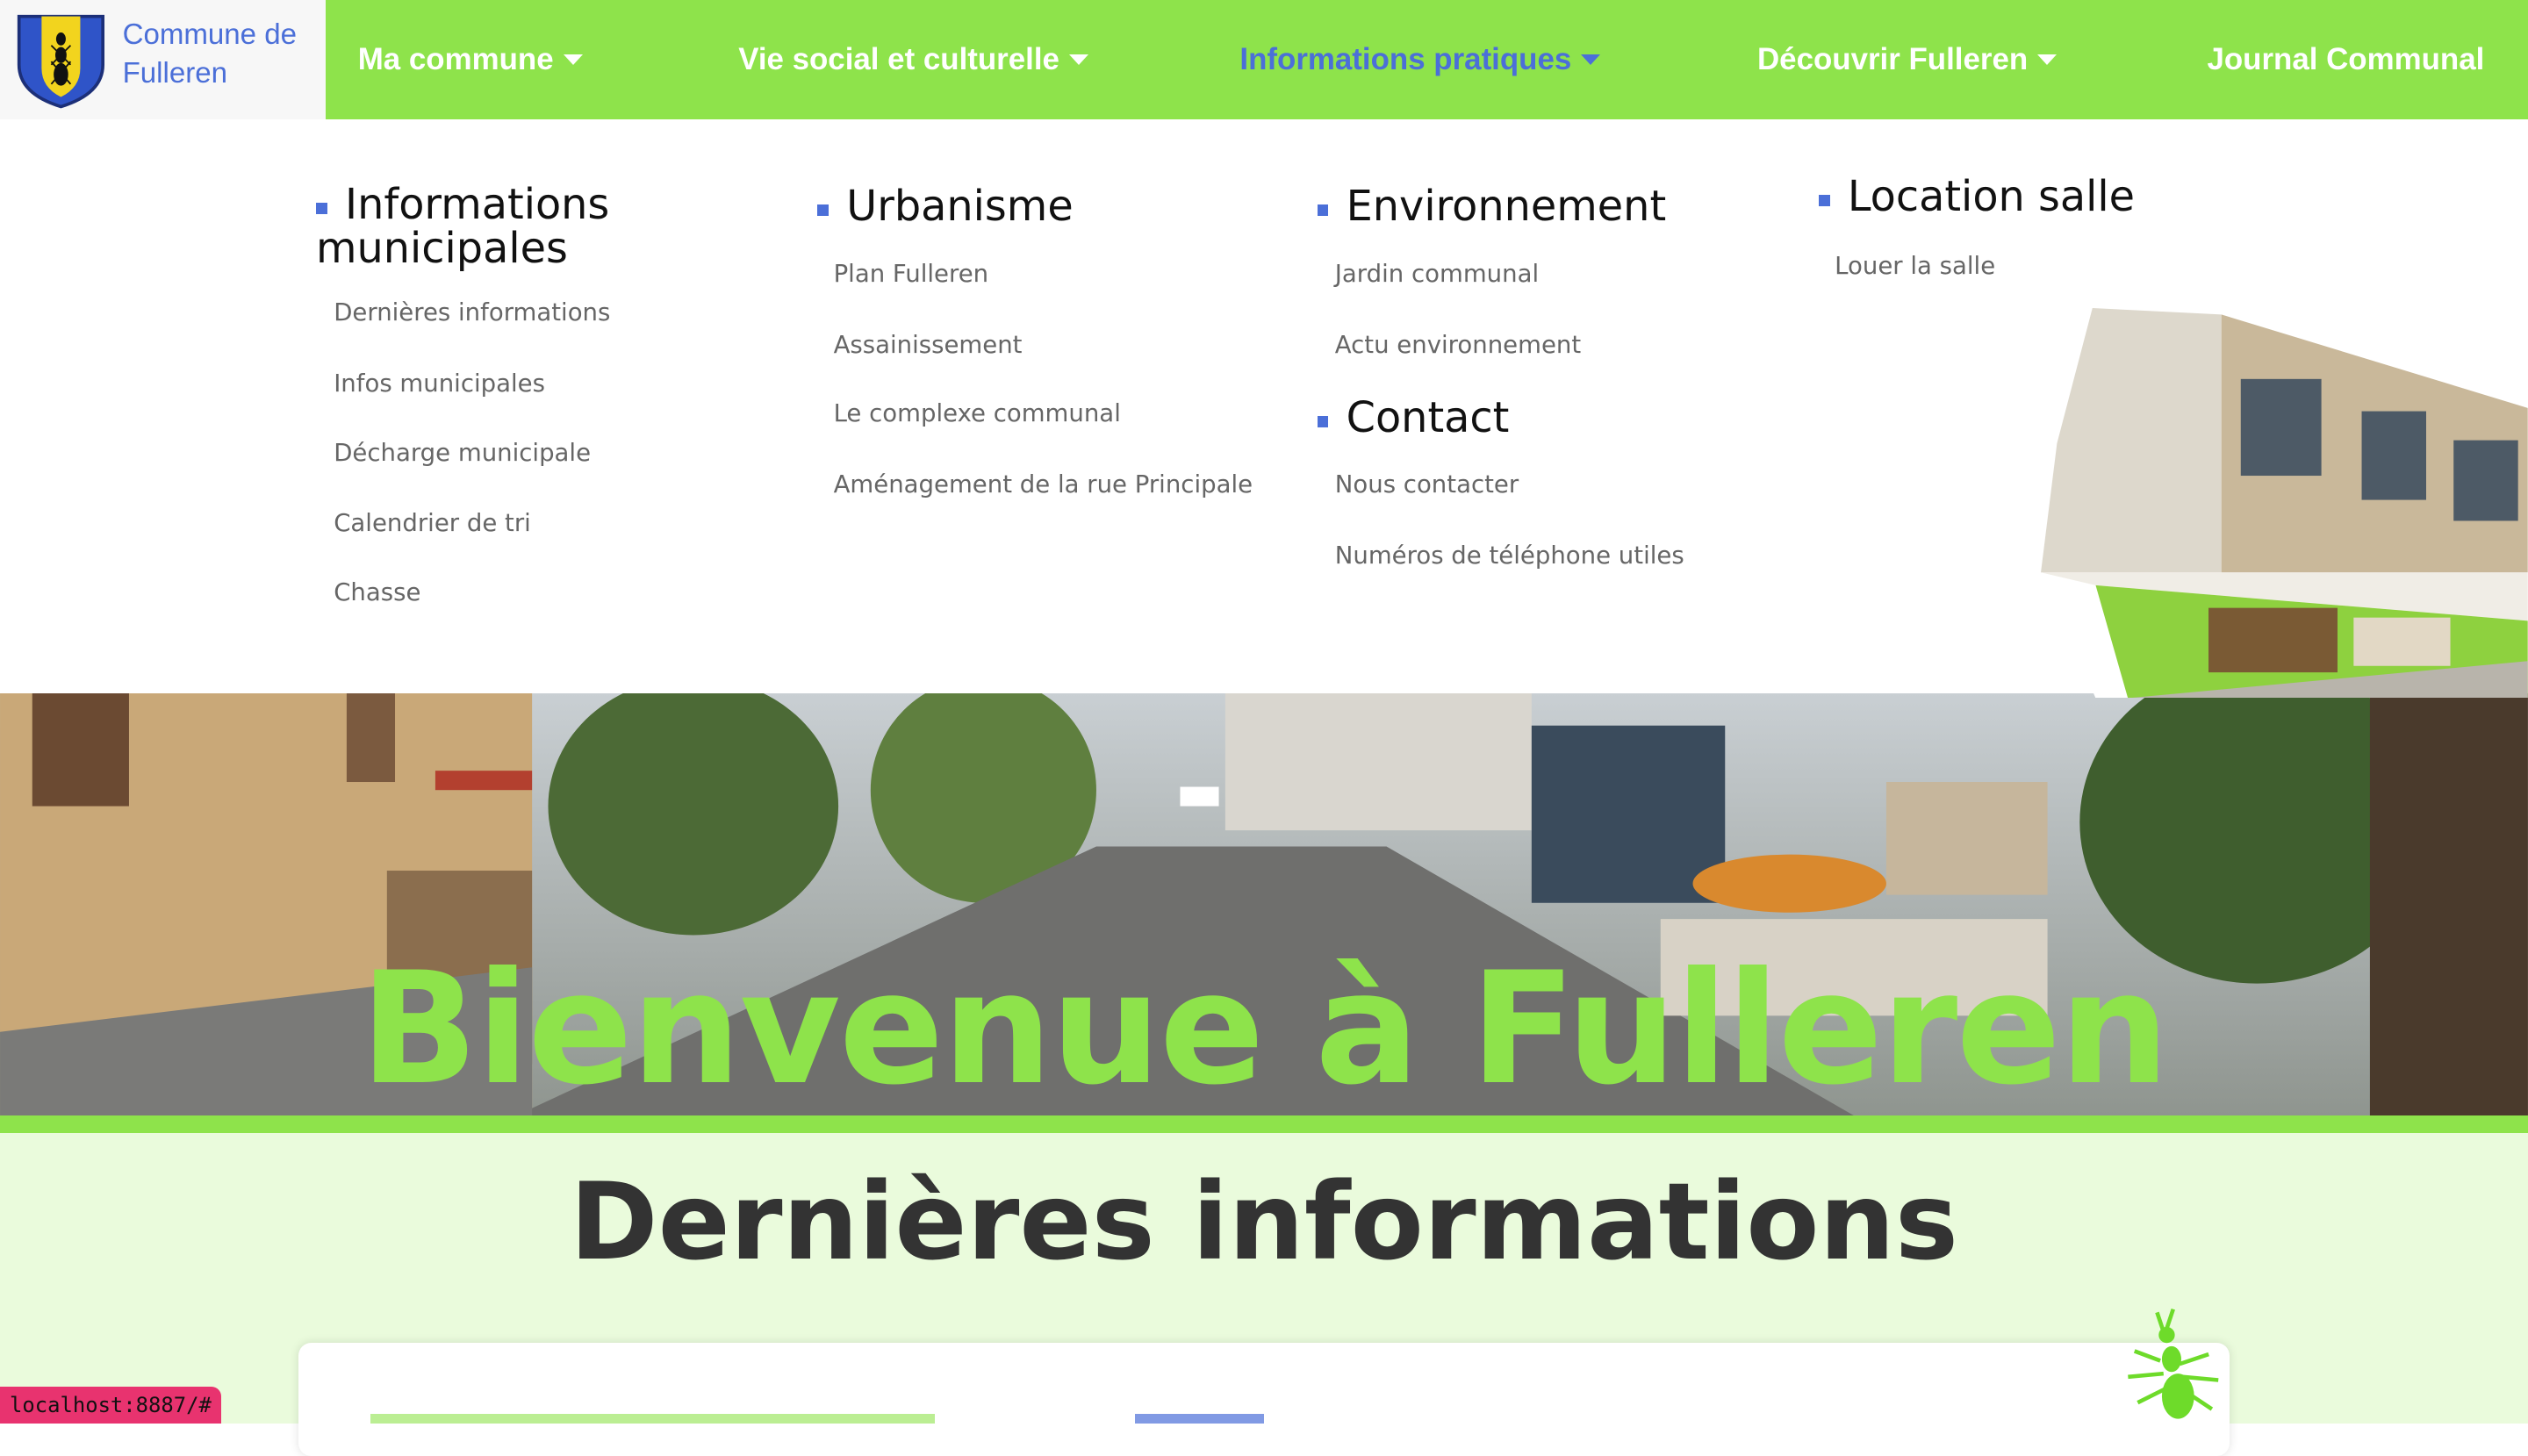  I want to click on menu-link-jardin-communal: Jardin communal, so click(1437, 274).